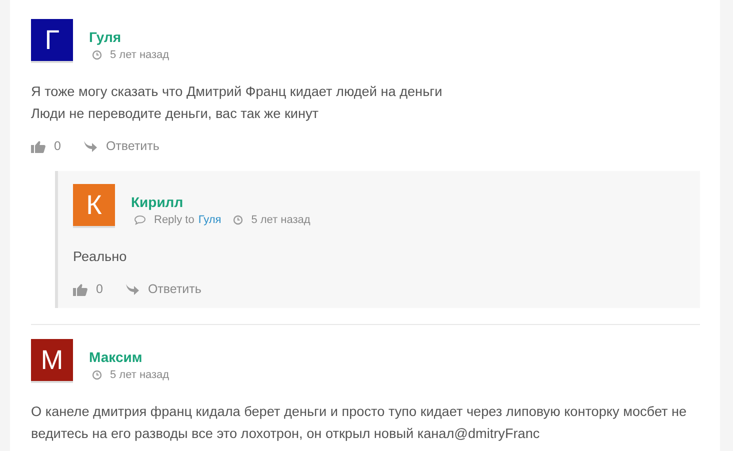  Describe the element at coordinates (220, 202) in the screenshot. I see `author-name: Кирилл` at that location.